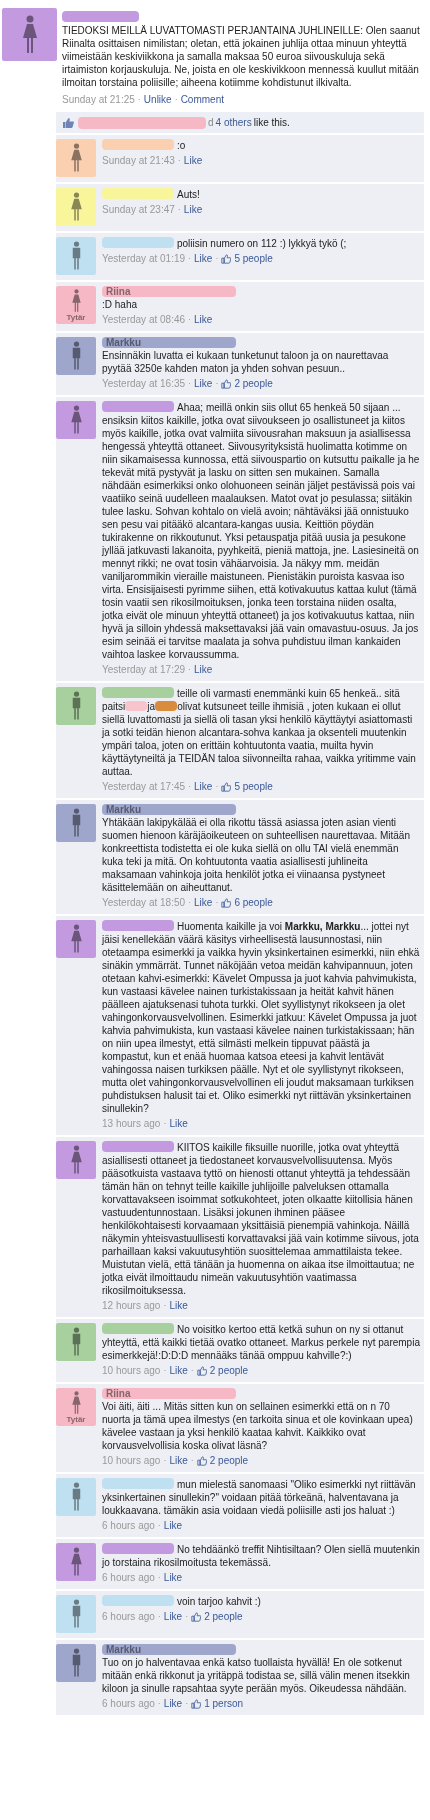 The width and height of the screenshot is (430, 1820). What do you see at coordinates (202, 99) in the screenshot?
I see `action-link: Comment` at bounding box center [202, 99].